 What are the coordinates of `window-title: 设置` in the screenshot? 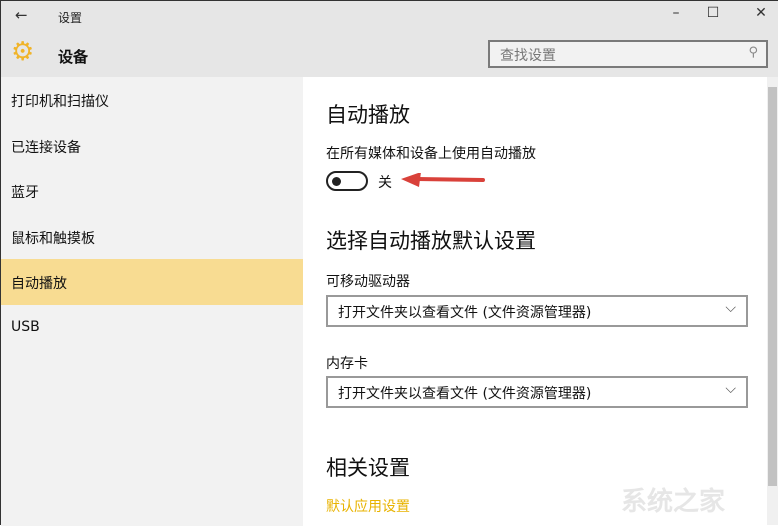 It's located at (70, 18).